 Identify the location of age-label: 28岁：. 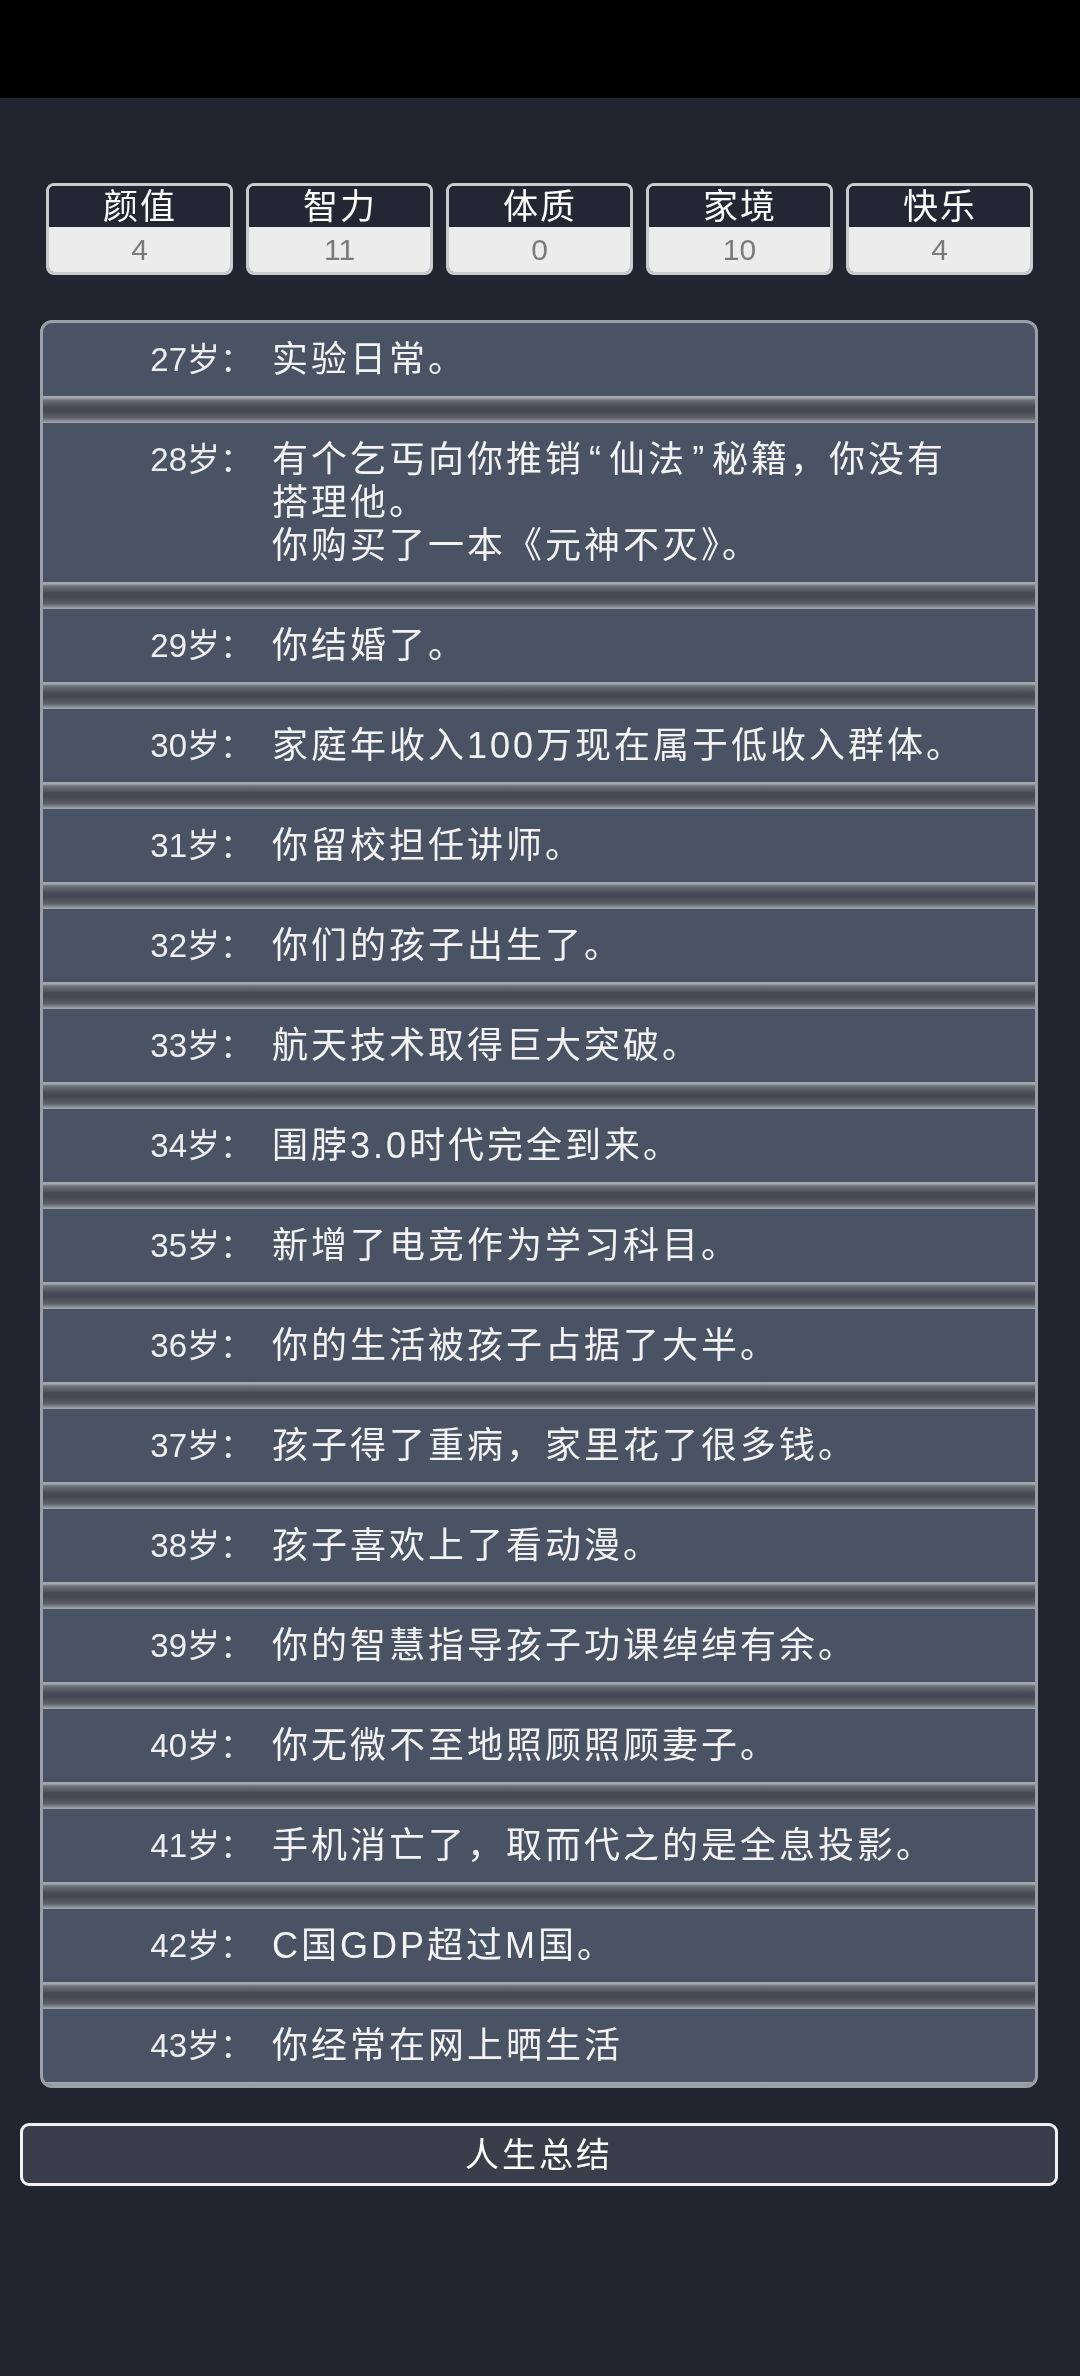
(201, 460).